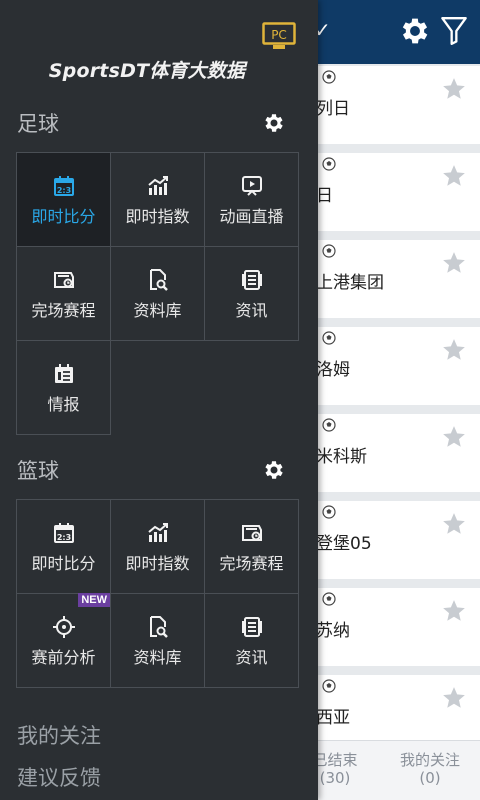  I want to click on football-menu-item-label: 即时指数, so click(157, 216).